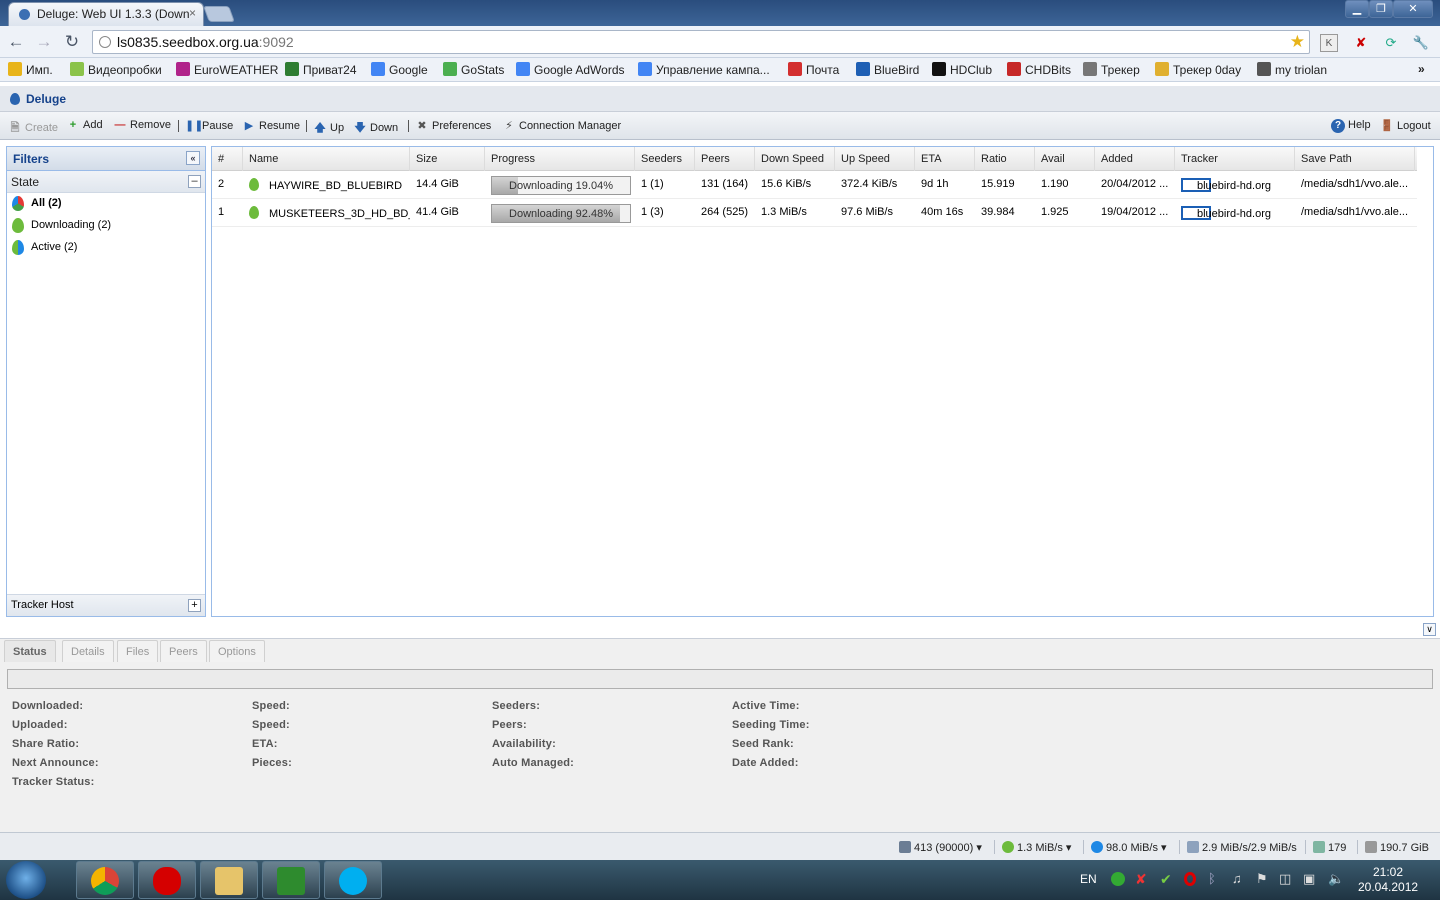 The image size is (1440, 900). Describe the element at coordinates (1039, 69) in the screenshot. I see `bookmark-item: CHDBits` at that location.